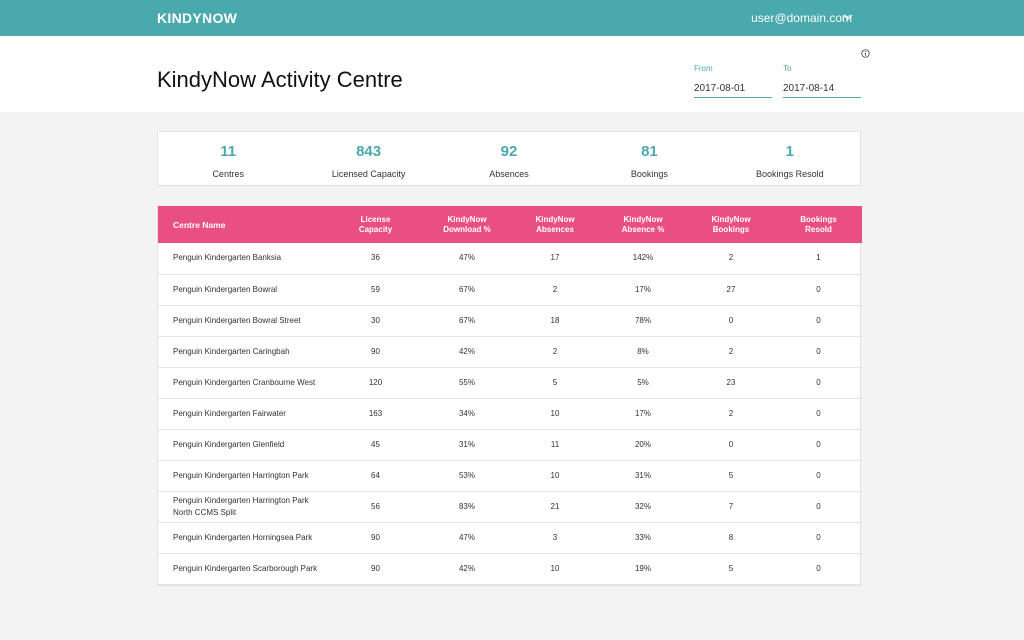  Describe the element at coordinates (375, 382) in the screenshot. I see `cell-license-capacity: 120` at that location.